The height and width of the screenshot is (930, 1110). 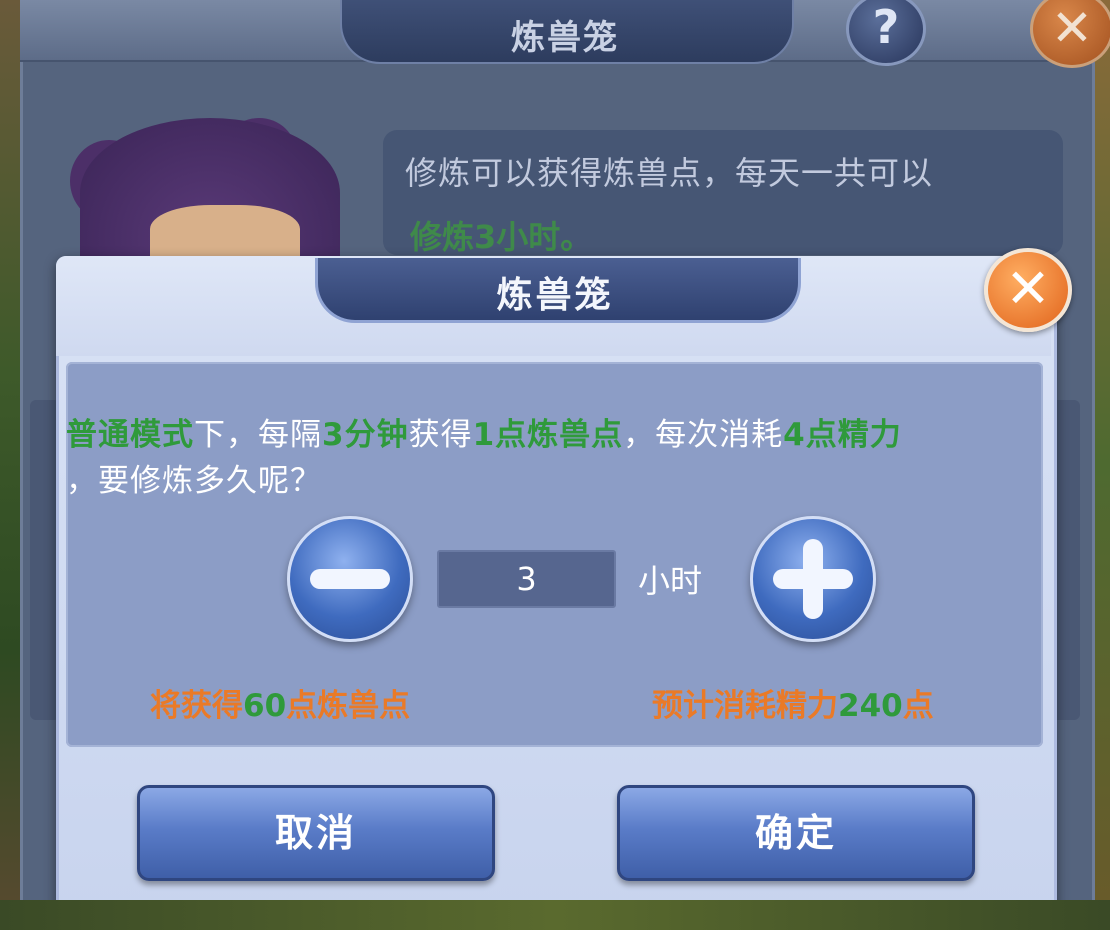 I want to click on message-text: 获得, so click(x=440, y=435).